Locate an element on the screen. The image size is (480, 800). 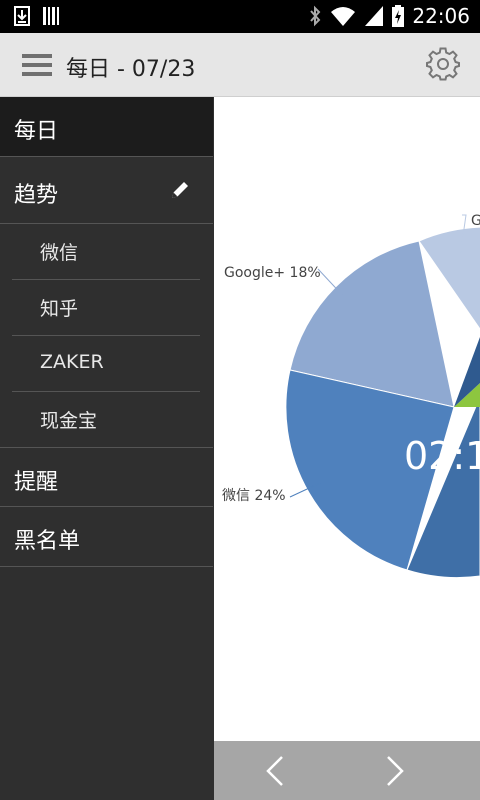
gear-icon is located at coordinates (443, 64).